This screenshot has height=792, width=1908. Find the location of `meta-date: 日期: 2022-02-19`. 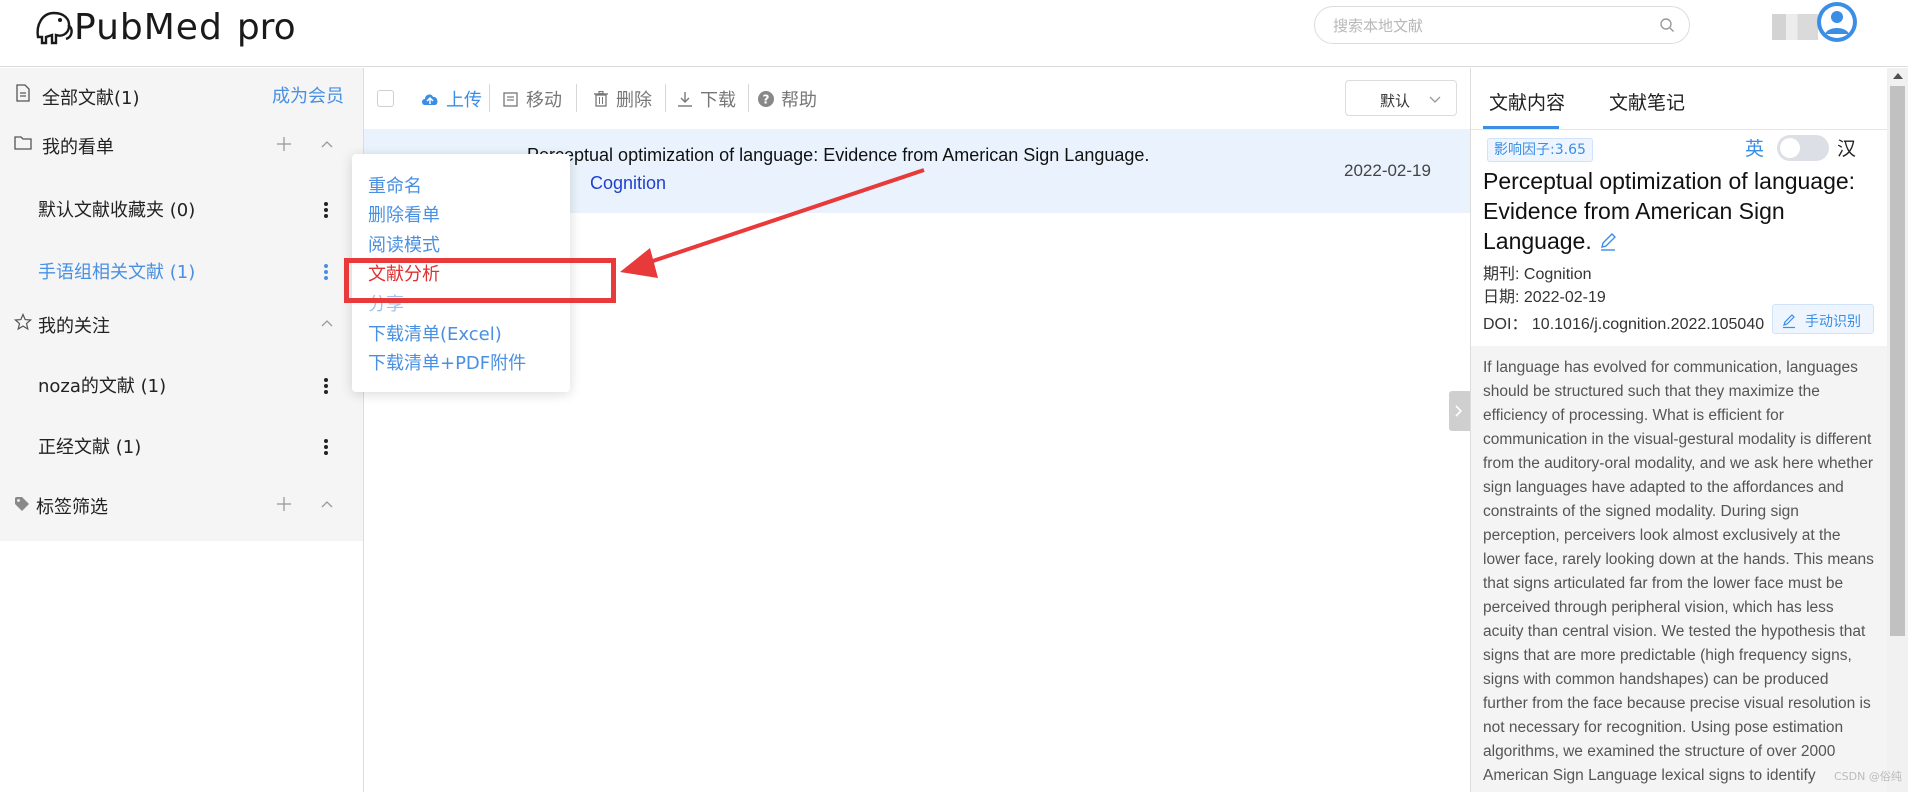

meta-date: 日期: 2022-02-19 is located at coordinates (1544, 295).